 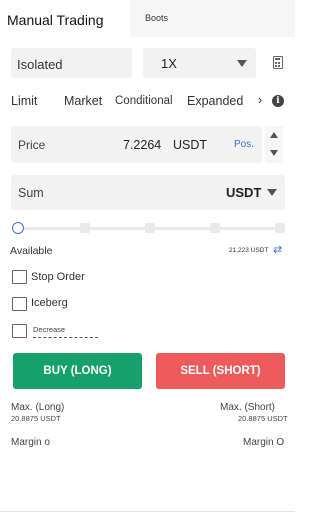 I want to click on slider-handle, so click(x=18, y=228).